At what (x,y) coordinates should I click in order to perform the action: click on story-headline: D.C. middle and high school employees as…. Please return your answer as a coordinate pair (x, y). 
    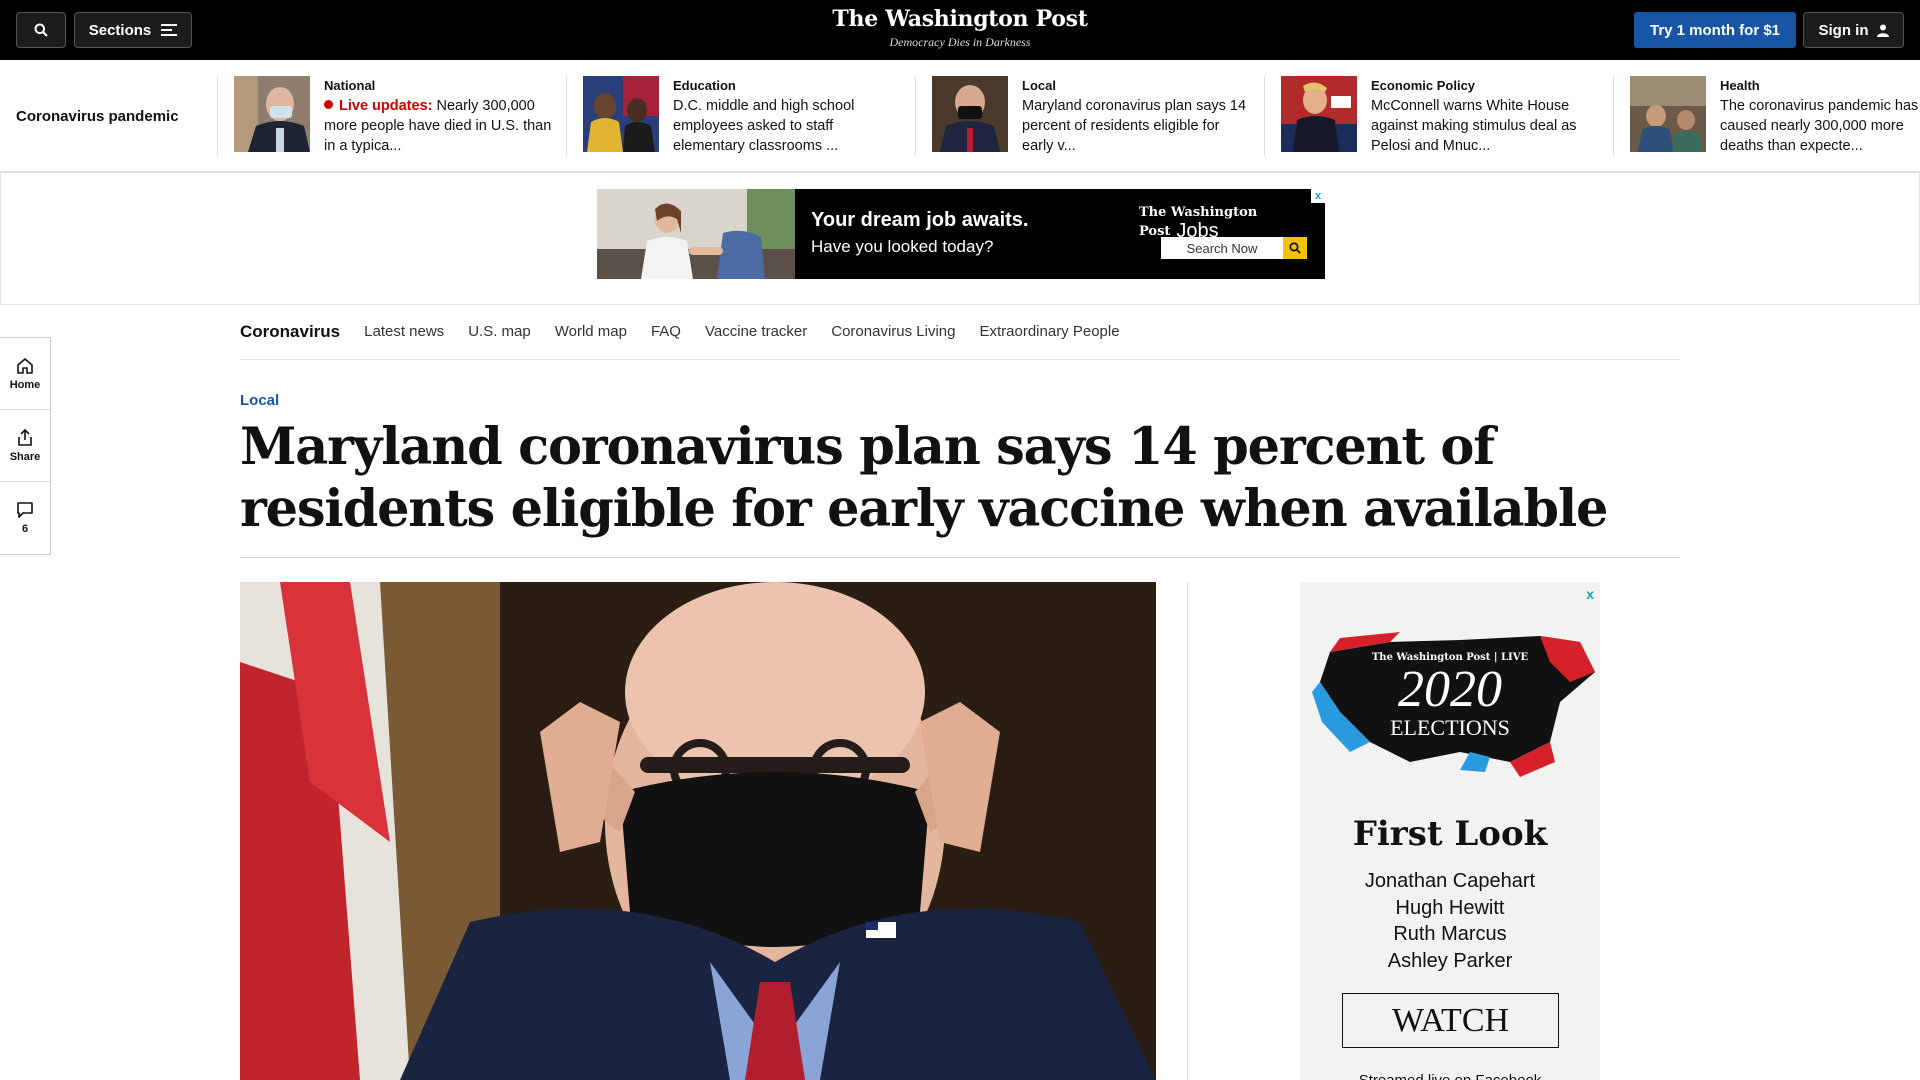
    Looking at the image, I should click on (788, 126).